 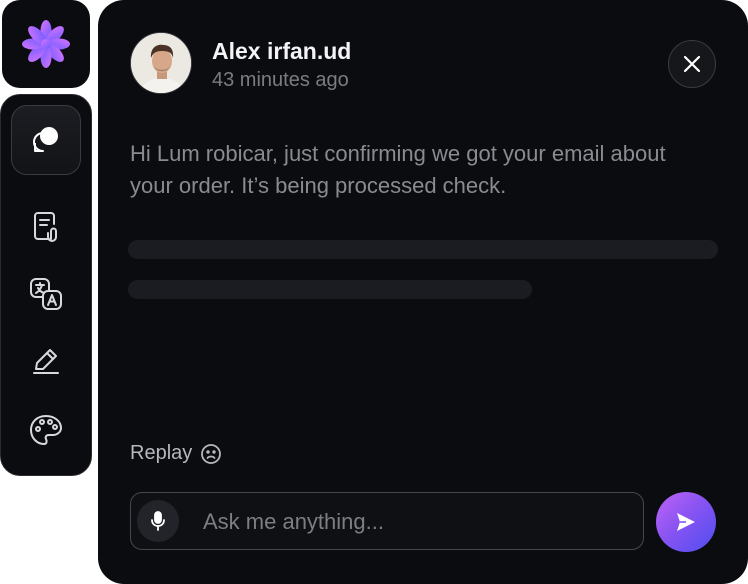 I want to click on sidebar-item-documents, so click(x=46, y=226).